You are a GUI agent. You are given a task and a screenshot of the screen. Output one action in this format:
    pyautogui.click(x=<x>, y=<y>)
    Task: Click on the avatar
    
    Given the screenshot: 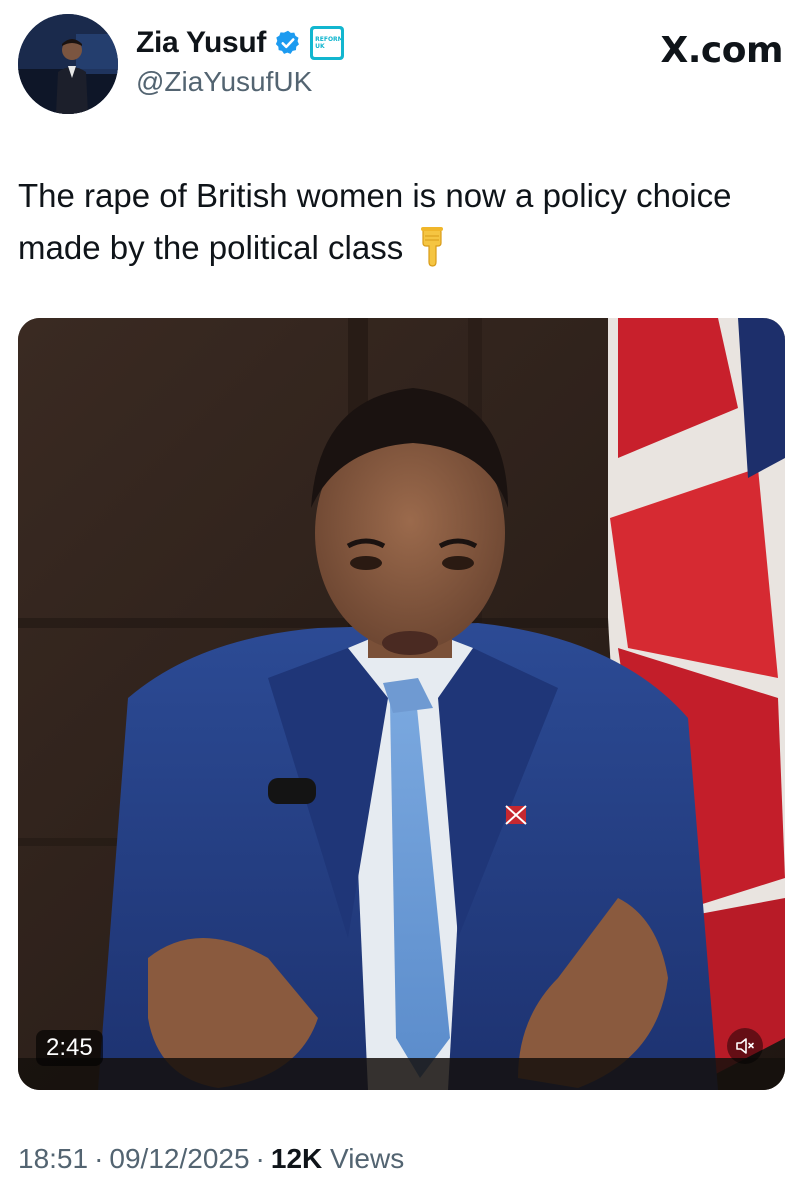 What is the action you would take?
    pyautogui.click(x=68, y=64)
    